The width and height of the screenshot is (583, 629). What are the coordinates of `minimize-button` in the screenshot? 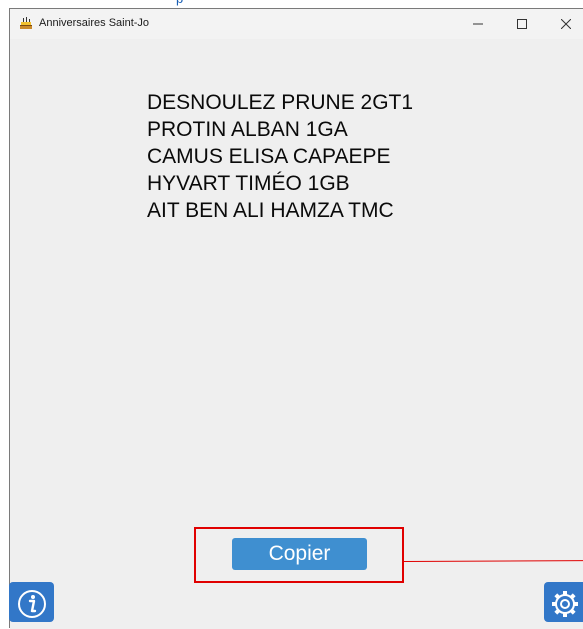 It's located at (478, 24).